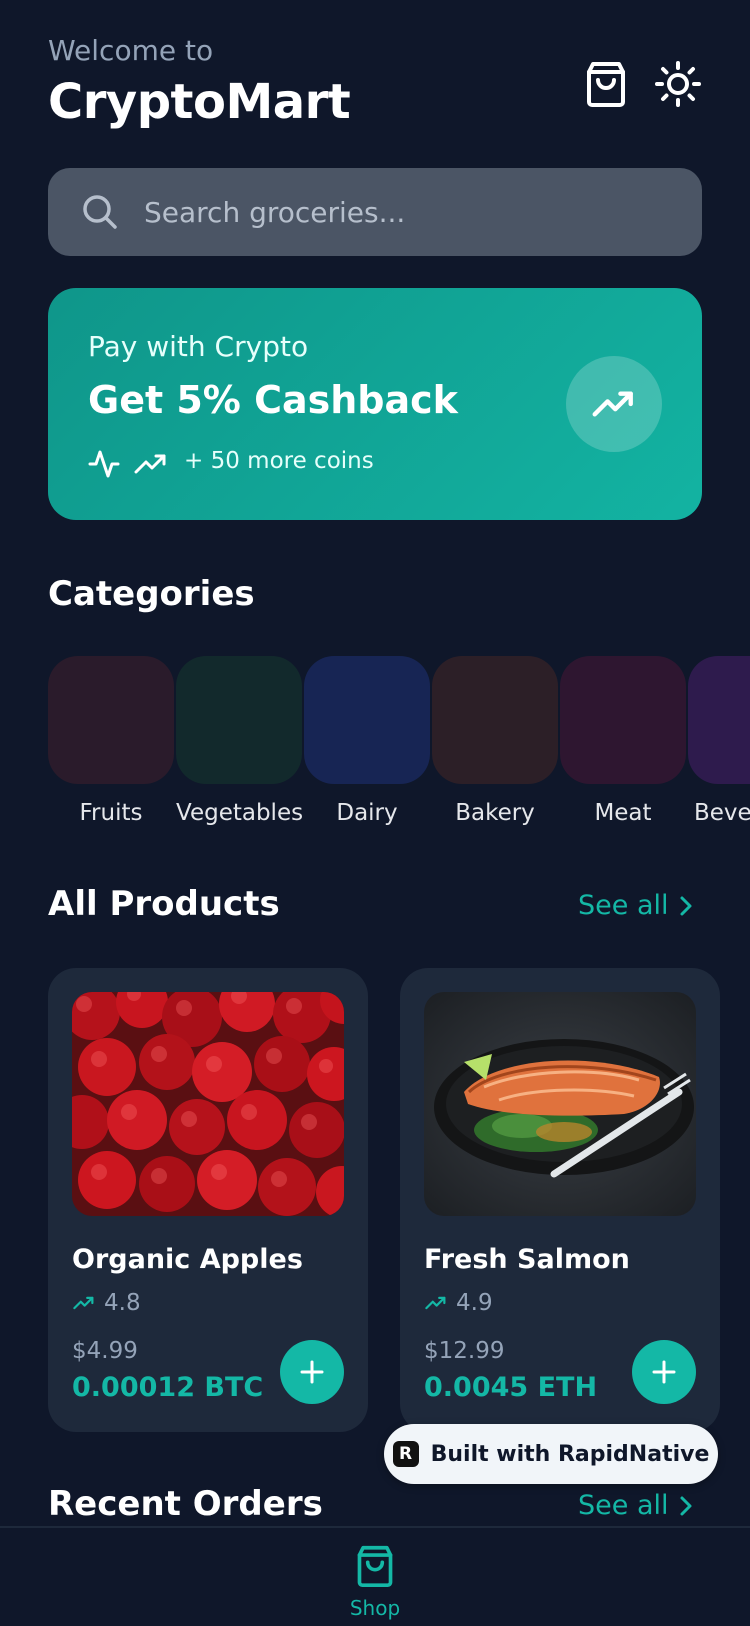 The height and width of the screenshot is (1626, 750). Describe the element at coordinates (527, 1259) in the screenshot. I see `product-name: Fresh Salmon` at that location.